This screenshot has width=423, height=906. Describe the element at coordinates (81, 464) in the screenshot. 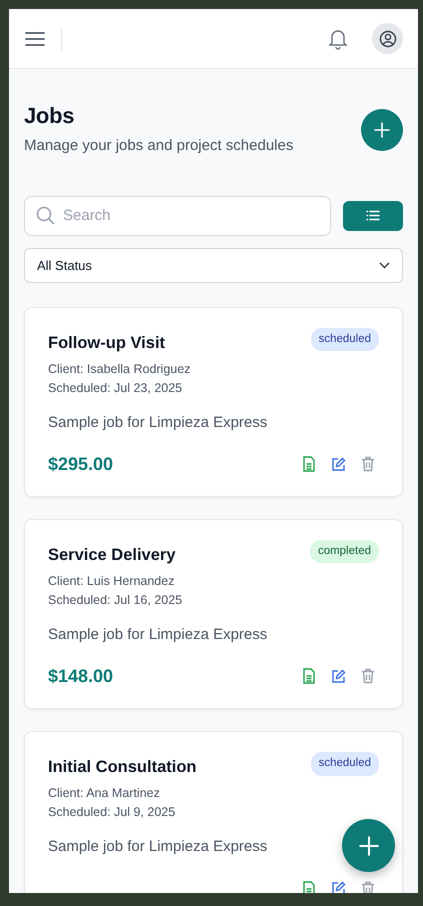

I see `job-price: $295.00` at that location.